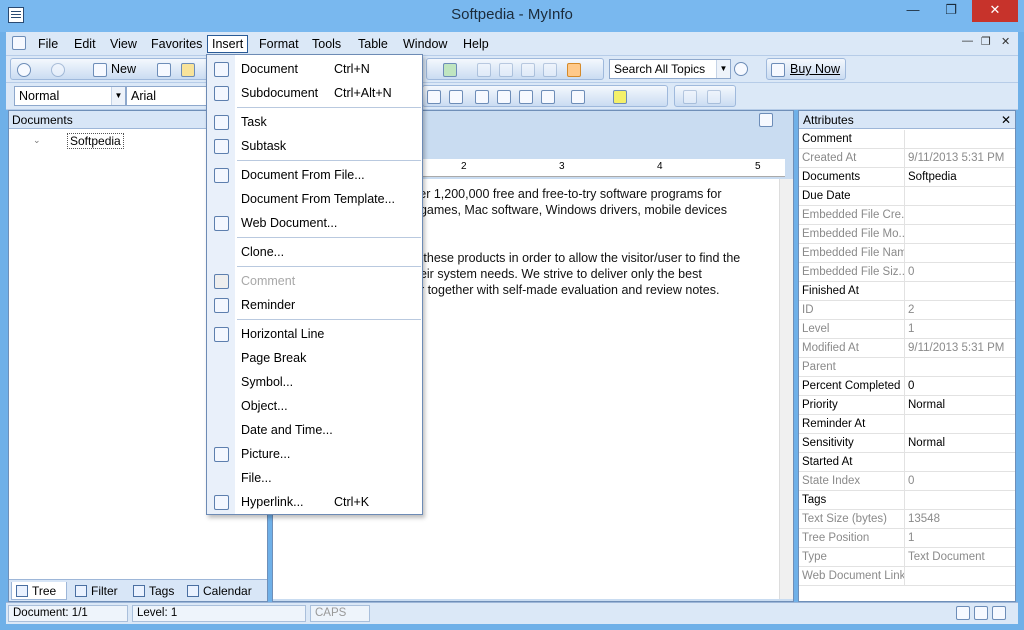 The image size is (1024, 630). What do you see at coordinates (434, 97) in the screenshot?
I see `justify-icon` at bounding box center [434, 97].